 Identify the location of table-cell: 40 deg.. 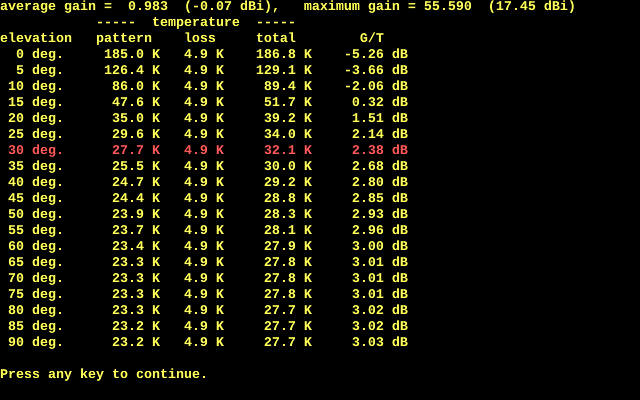
(36, 184).